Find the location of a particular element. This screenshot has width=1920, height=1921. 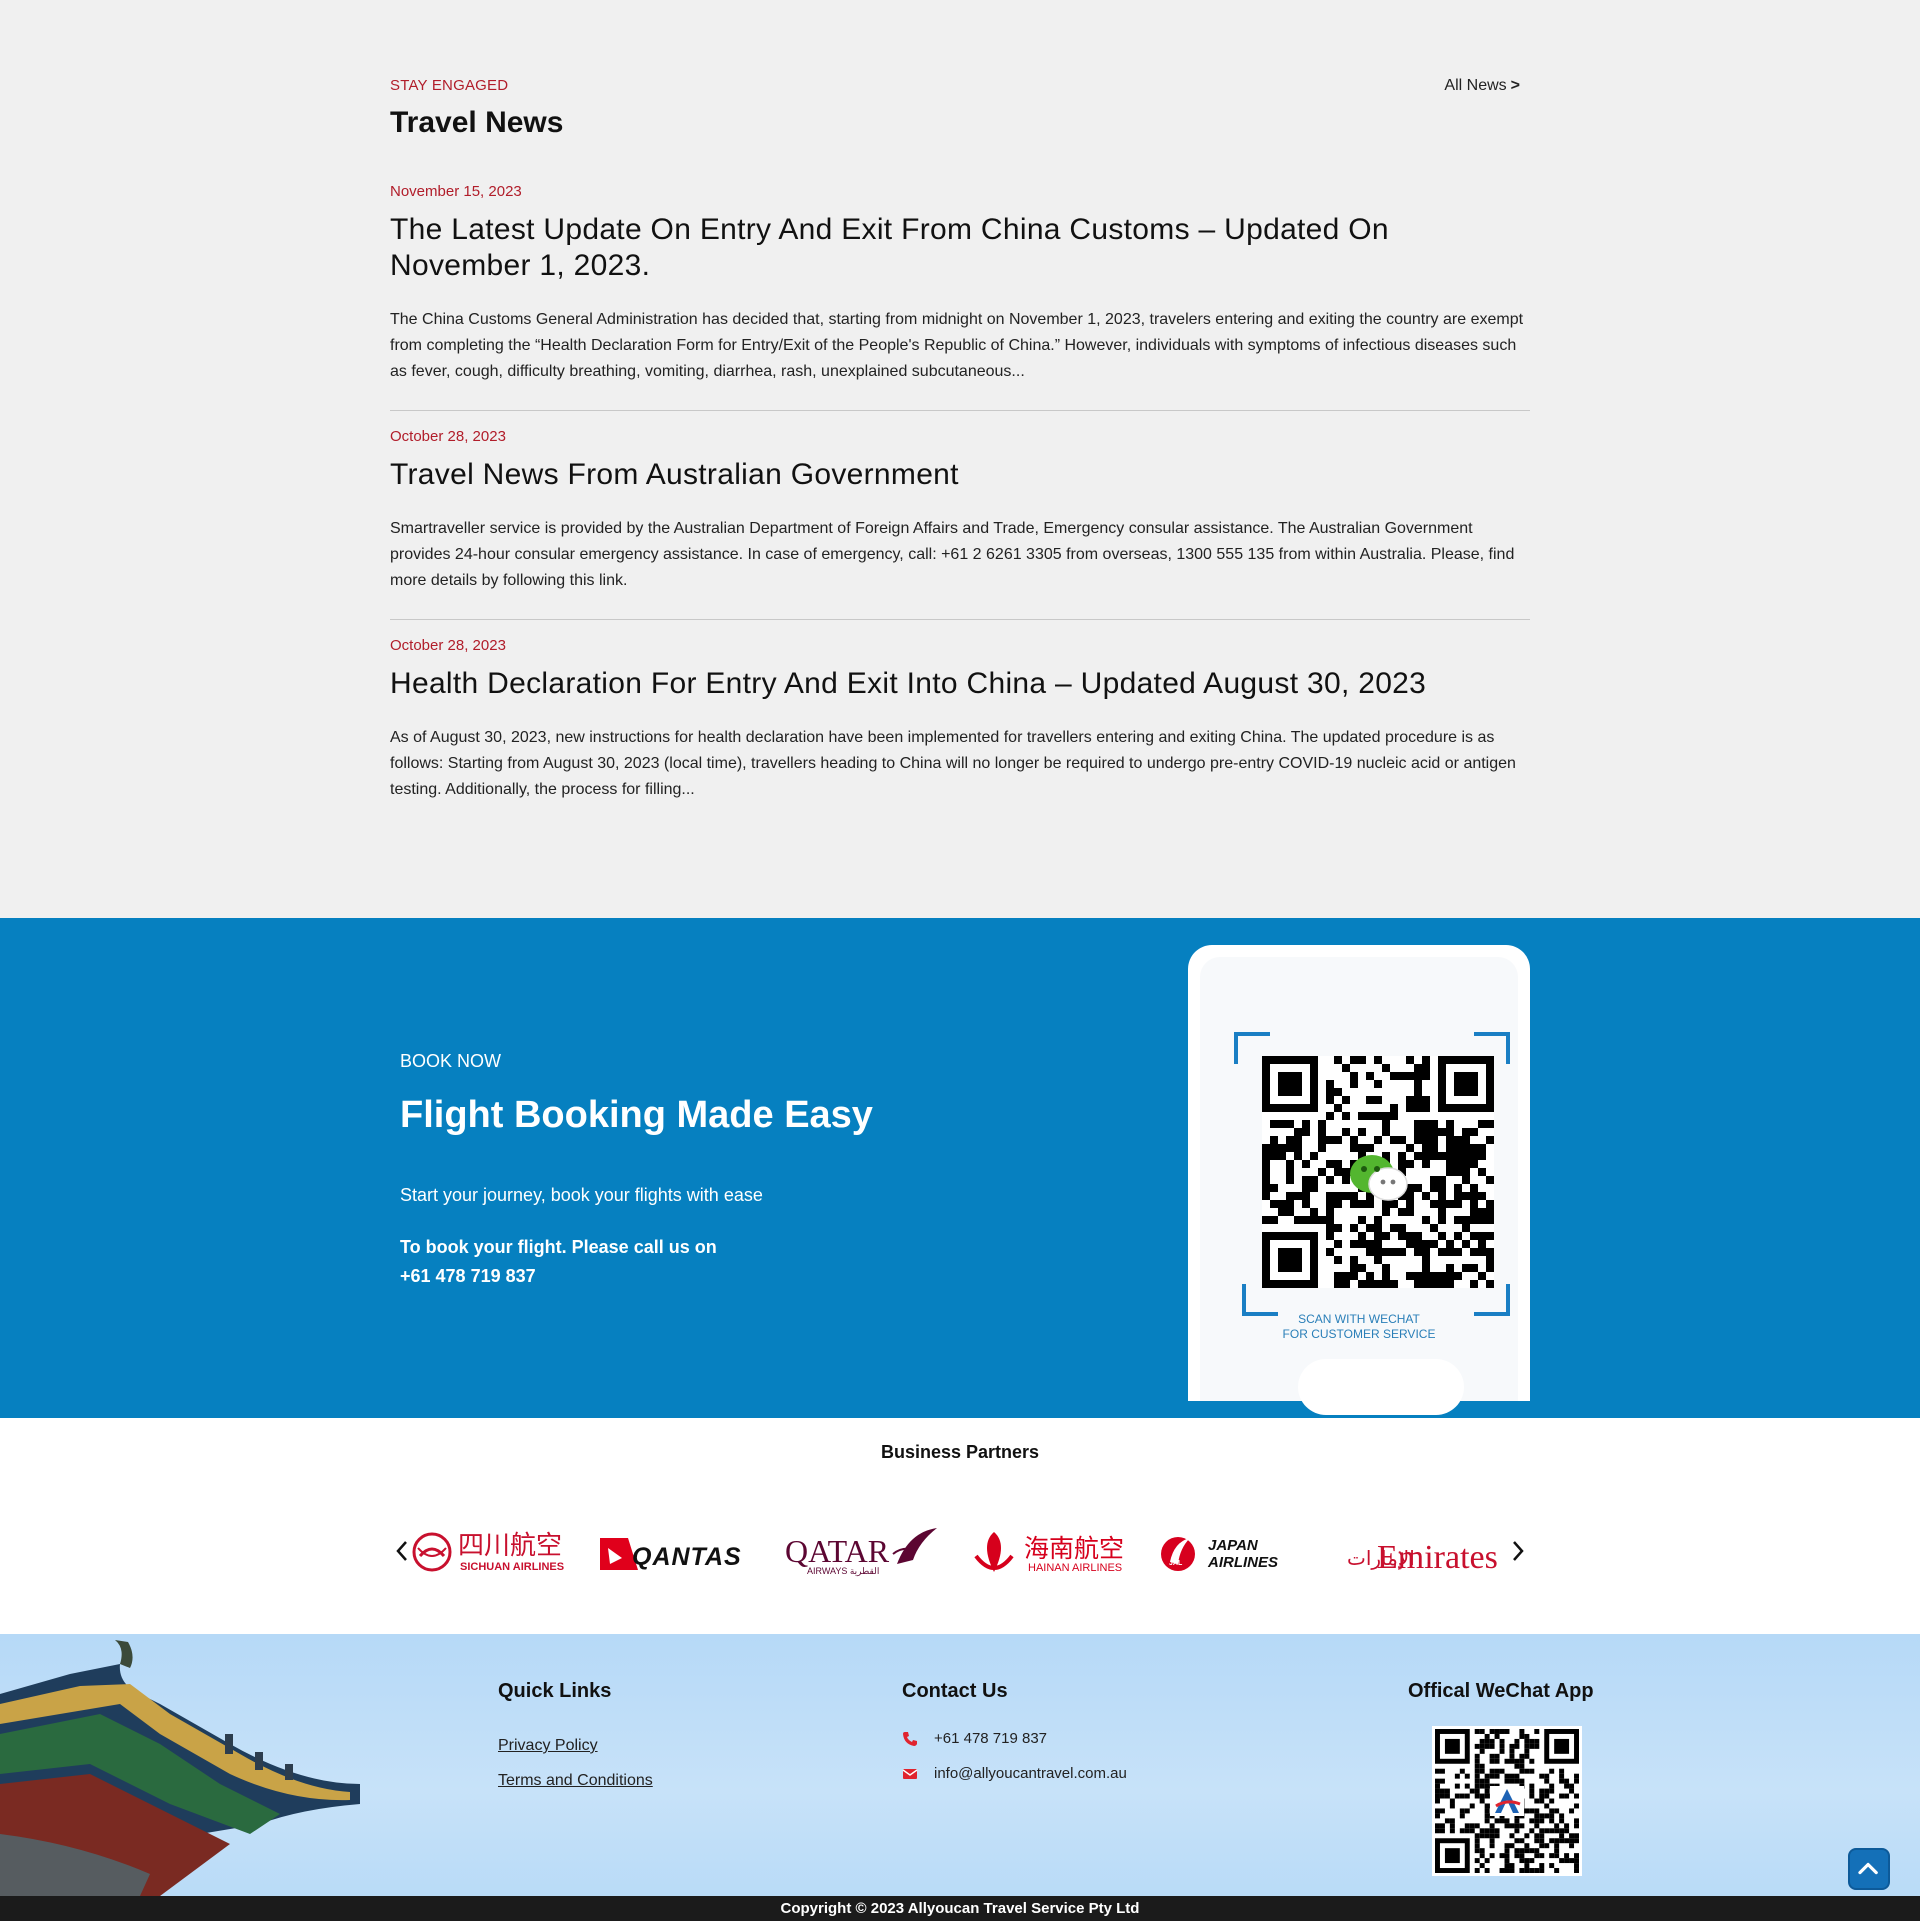

svg-text: JAPAN is located at coordinates (1233, 1545).